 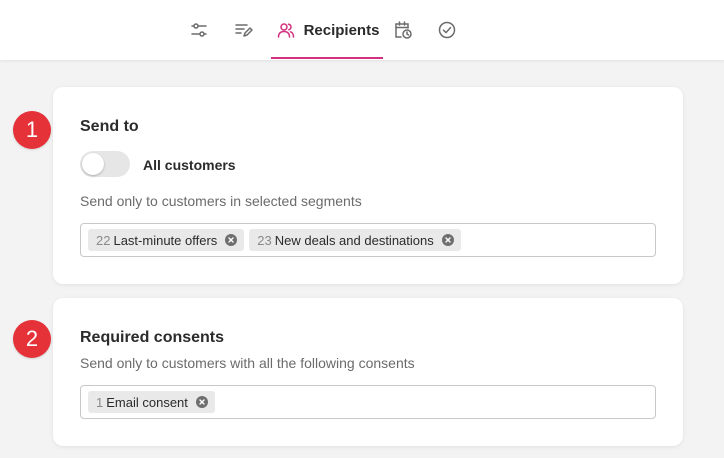 I want to click on consent-chip: 1 Email consent, so click(x=151, y=402).